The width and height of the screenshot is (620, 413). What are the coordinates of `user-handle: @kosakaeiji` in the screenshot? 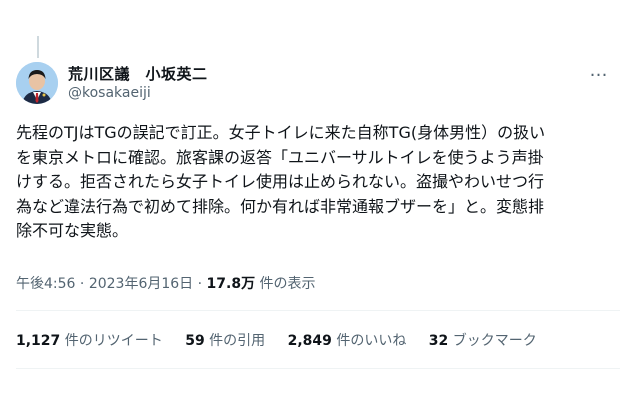 It's located at (109, 93).